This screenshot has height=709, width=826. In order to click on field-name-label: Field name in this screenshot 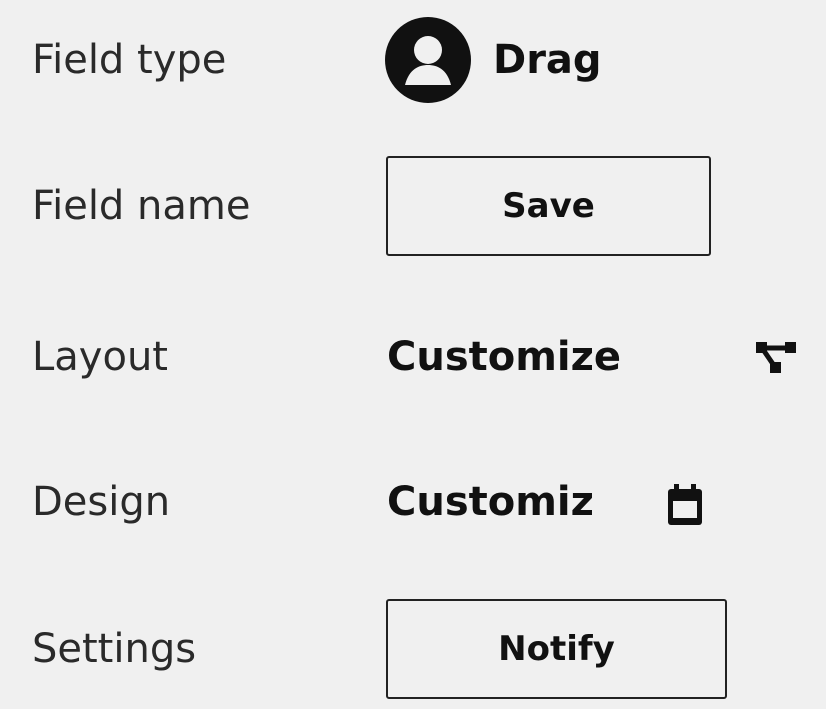, I will do `click(141, 206)`.